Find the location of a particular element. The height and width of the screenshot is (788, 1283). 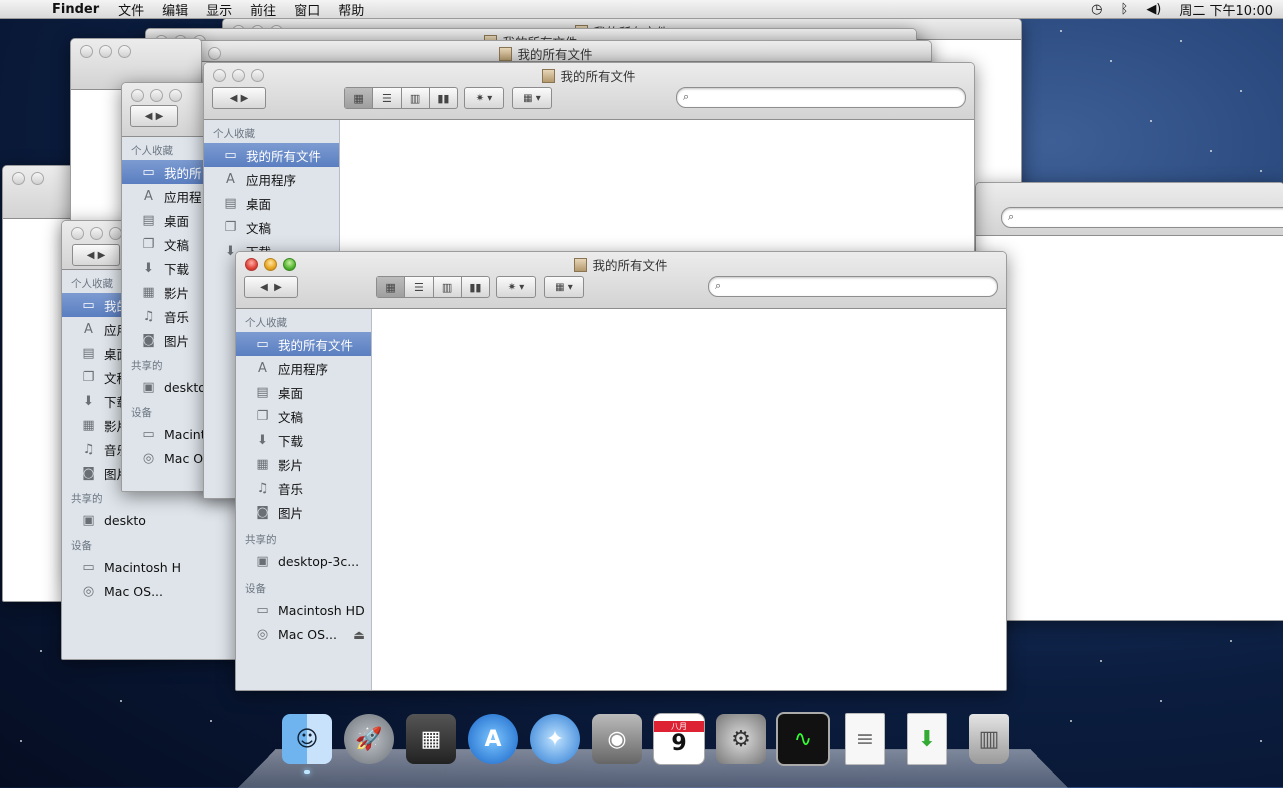

back-forward-buttons: ◀ ▶ is located at coordinates (271, 287).